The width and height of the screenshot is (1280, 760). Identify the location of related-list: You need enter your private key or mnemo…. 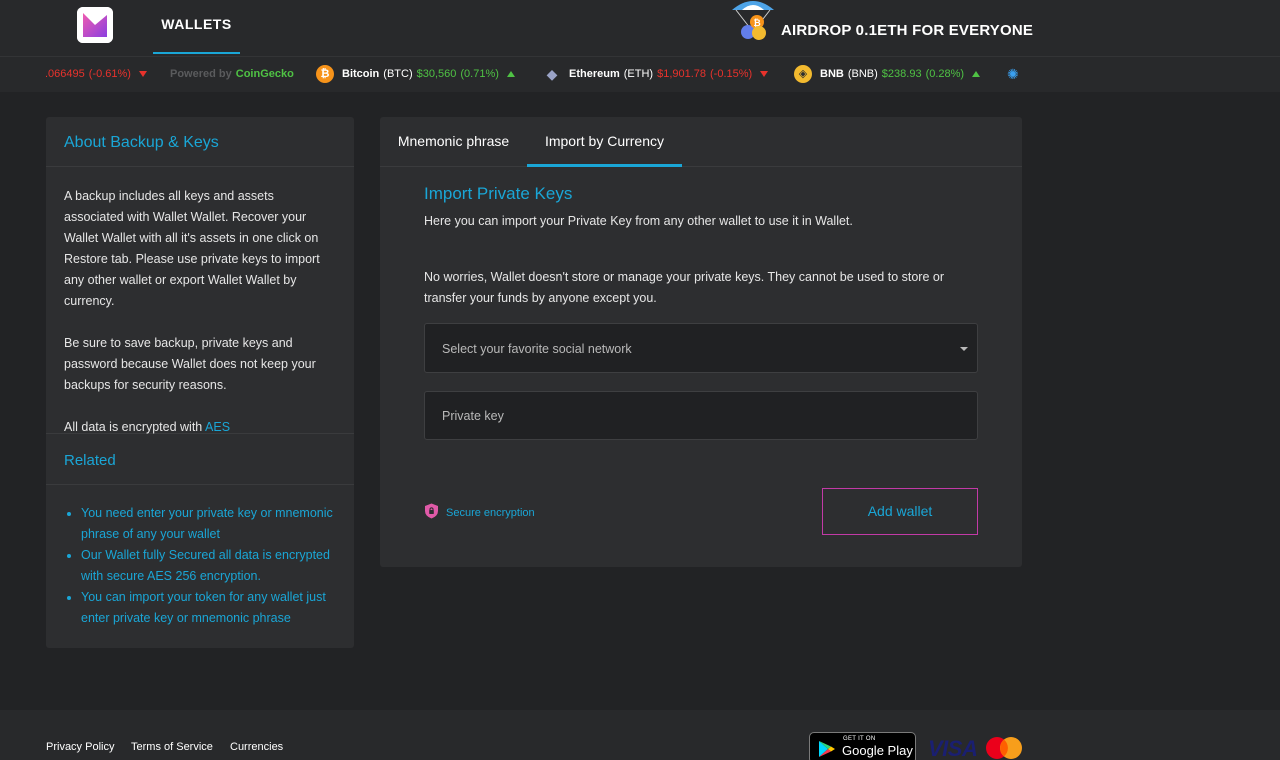
(200, 557).